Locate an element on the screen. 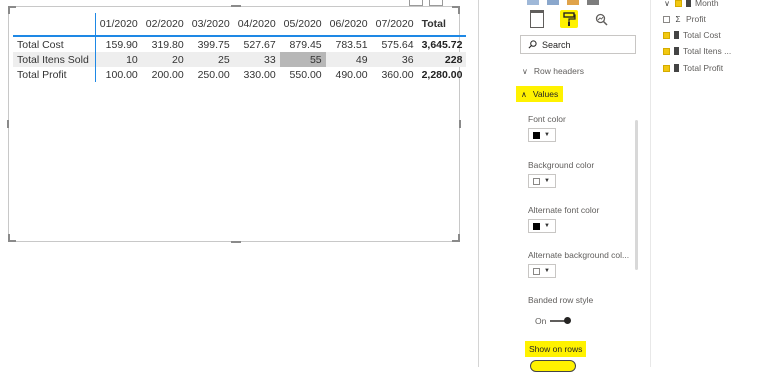 This screenshot has width=768, height=372. alternate-font-color-label: Alternate font color is located at coordinates (564, 210).